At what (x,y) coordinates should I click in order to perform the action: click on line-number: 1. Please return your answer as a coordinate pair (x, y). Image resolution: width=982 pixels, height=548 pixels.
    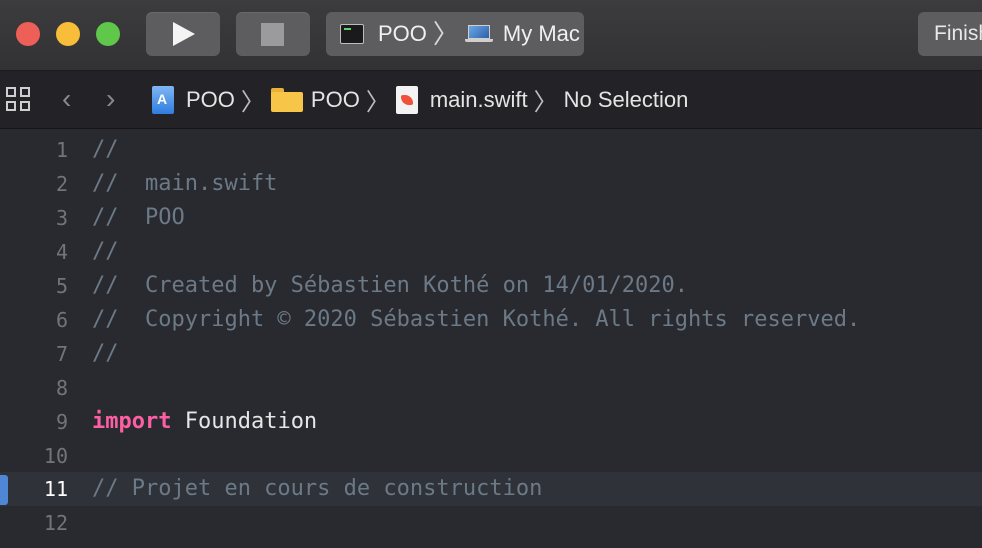
    Looking at the image, I should click on (61, 150).